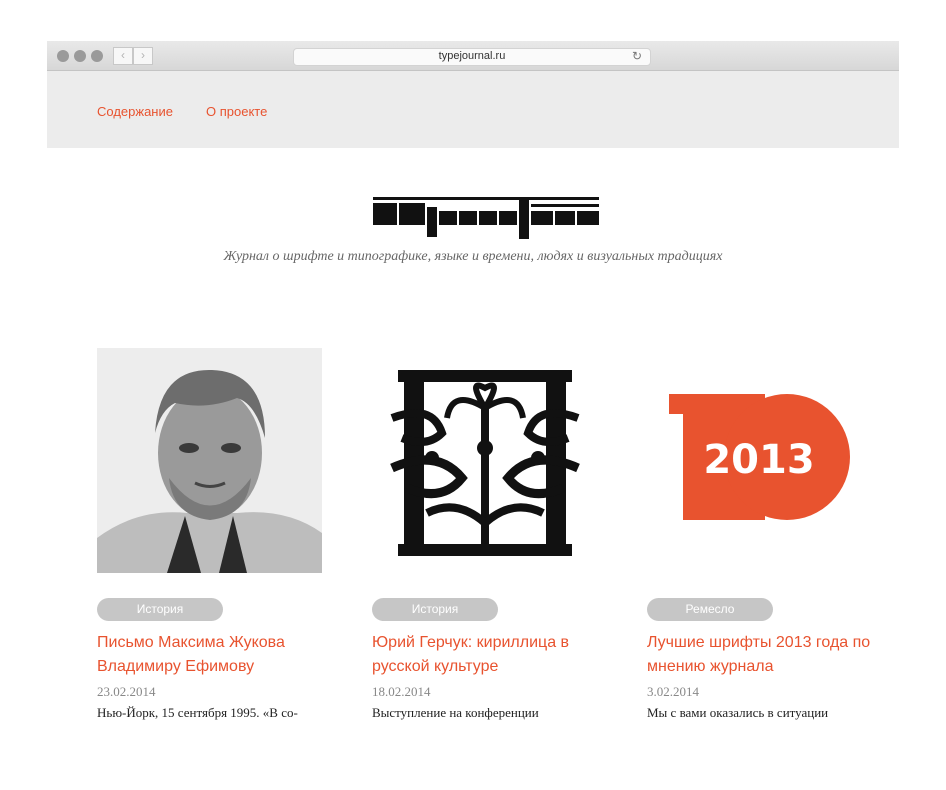  I want to click on reload-icon: ↻, so click(637, 56).